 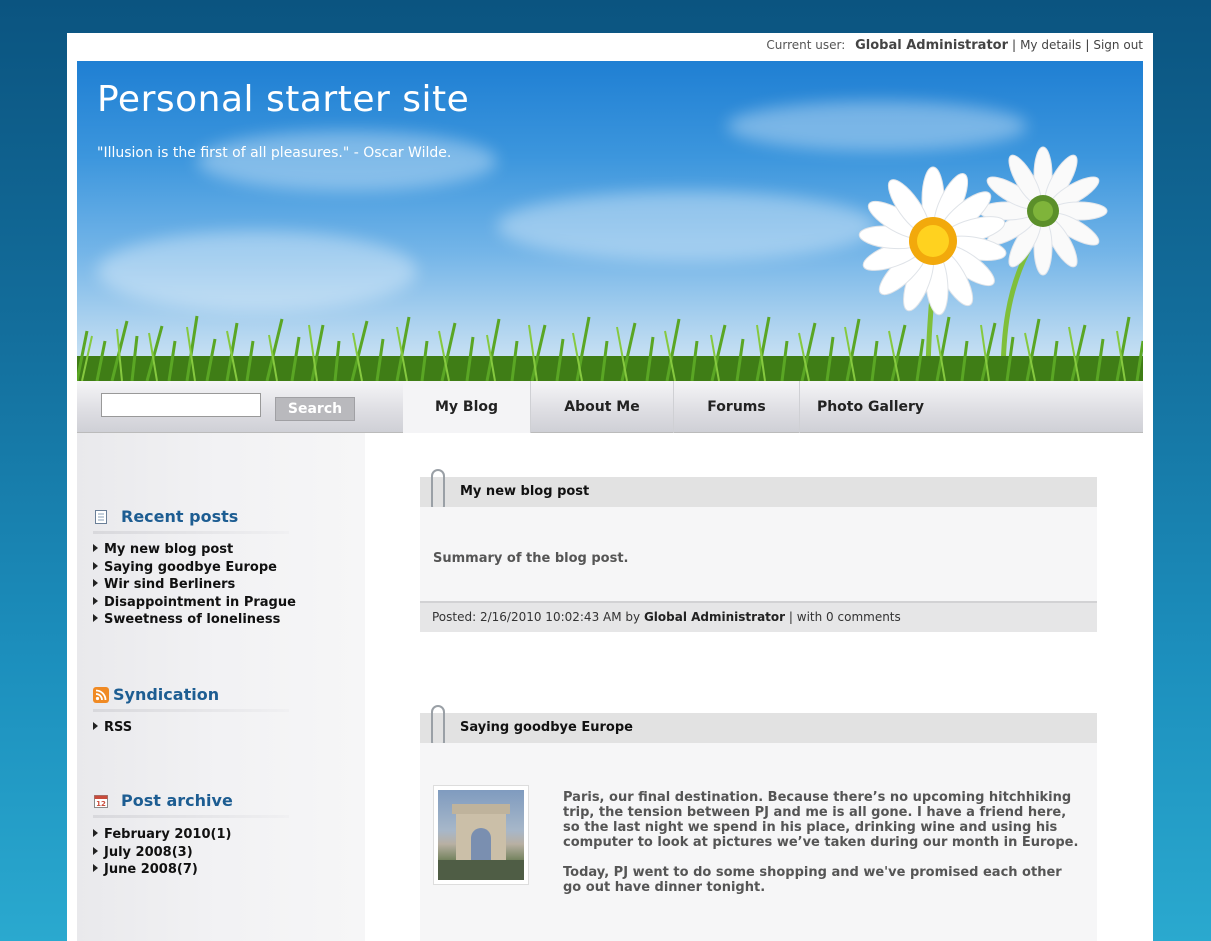 I want to click on arch-drawing, so click(x=481, y=842).